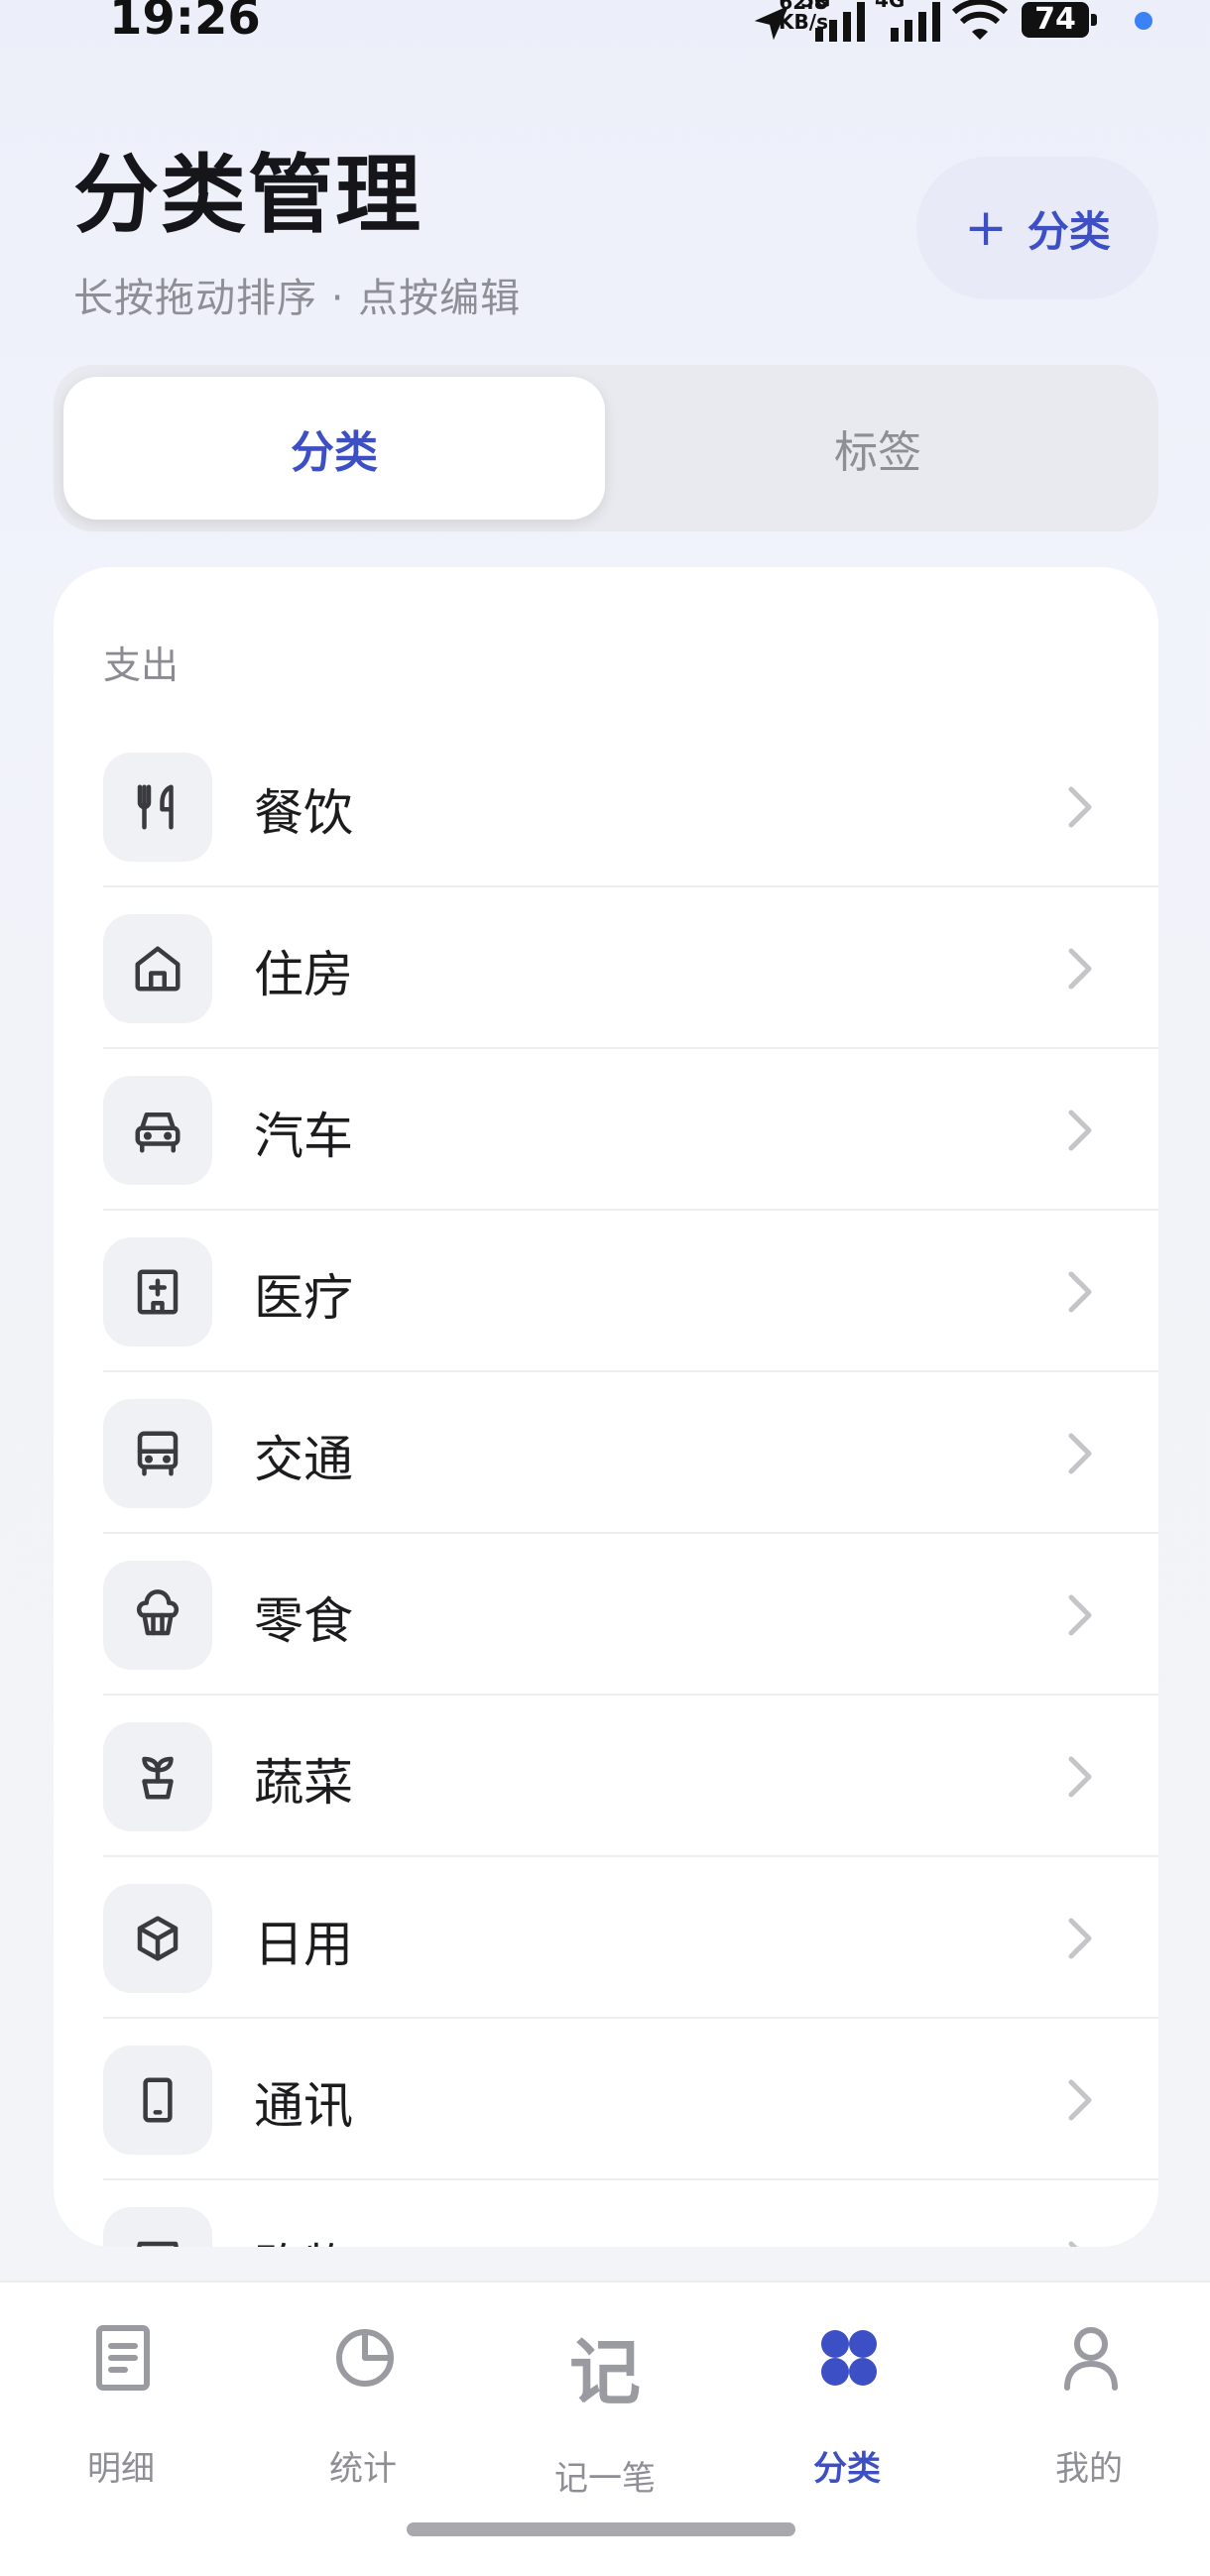 The image size is (1210, 2576). What do you see at coordinates (606, 2100) in the screenshot?
I see `category-item-telecom: 通讯` at bounding box center [606, 2100].